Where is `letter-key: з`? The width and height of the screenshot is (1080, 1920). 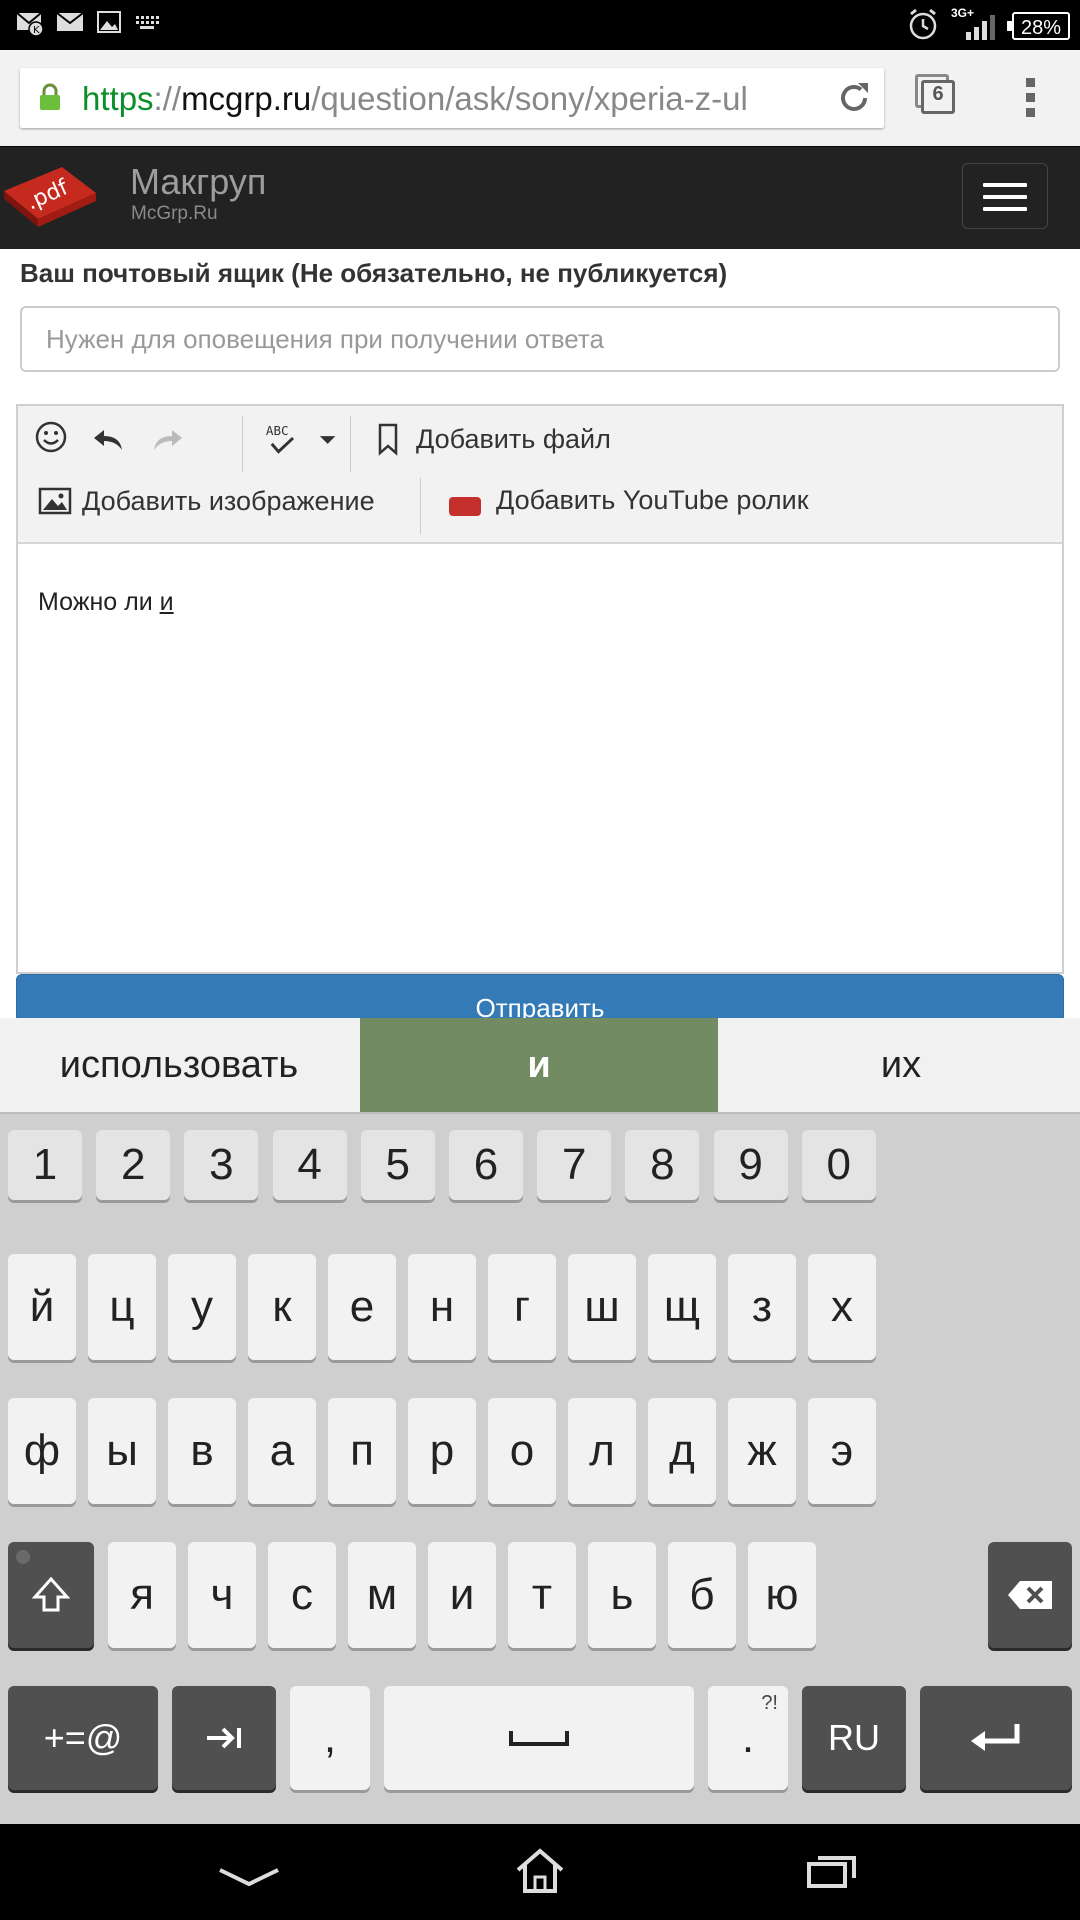
letter-key: з is located at coordinates (762, 1307).